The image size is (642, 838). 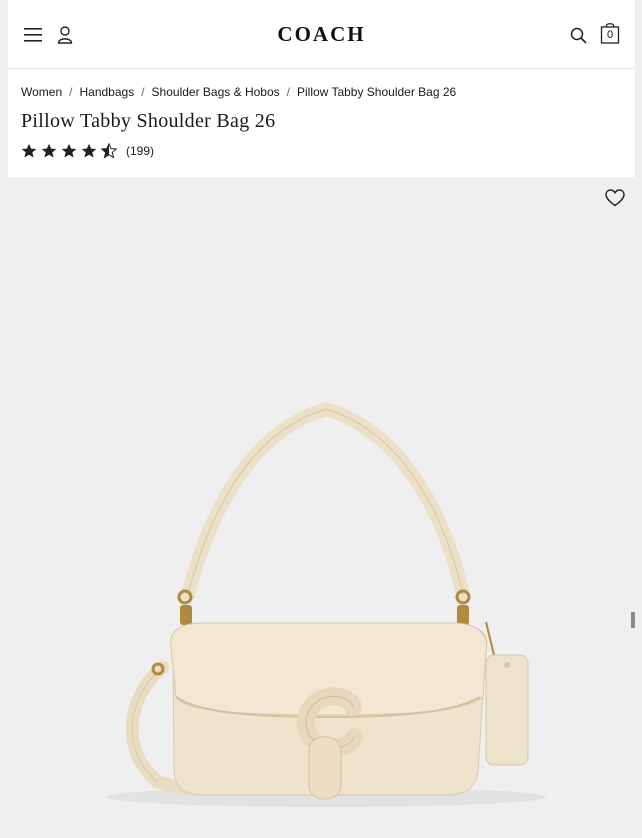 I want to click on site-header: COACH 0, so click(x=321, y=34).